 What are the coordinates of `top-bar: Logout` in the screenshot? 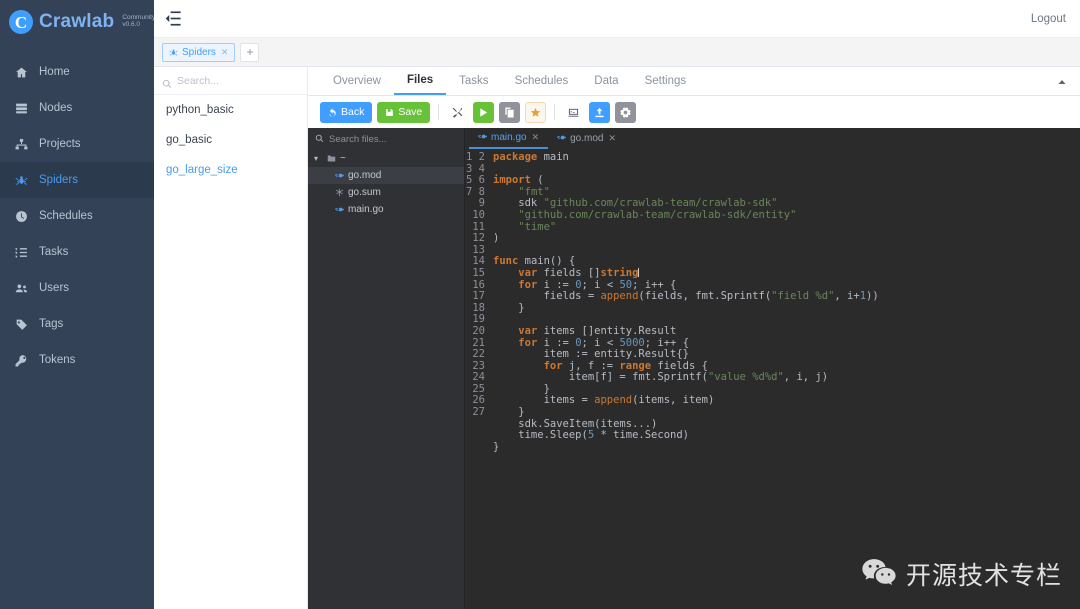 It's located at (617, 19).